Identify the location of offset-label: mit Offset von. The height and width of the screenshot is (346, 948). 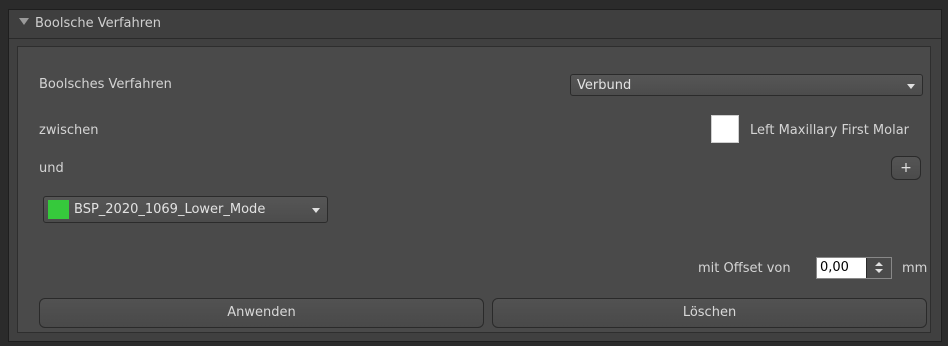
(744, 268).